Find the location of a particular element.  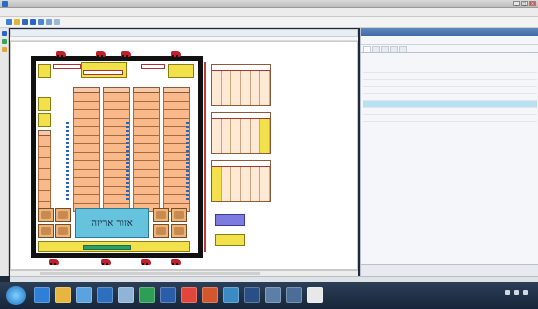

ie-icon is located at coordinates (42, 295).